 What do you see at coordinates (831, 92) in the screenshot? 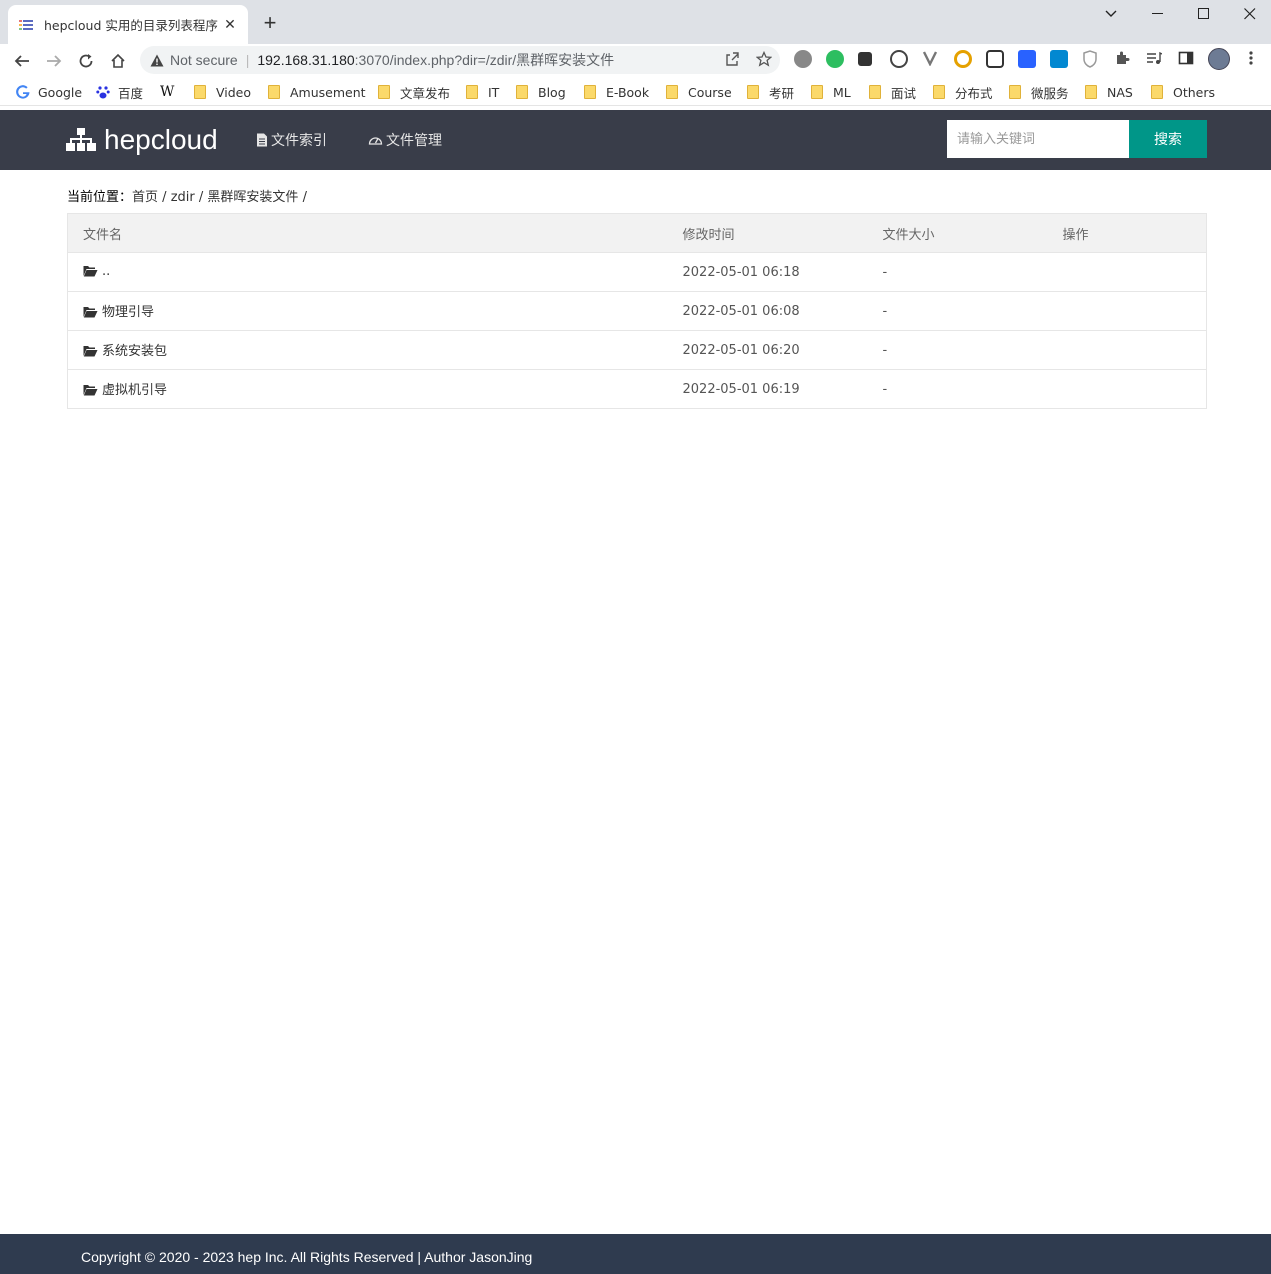
I see `bookmark-folder-ml: ML` at bounding box center [831, 92].